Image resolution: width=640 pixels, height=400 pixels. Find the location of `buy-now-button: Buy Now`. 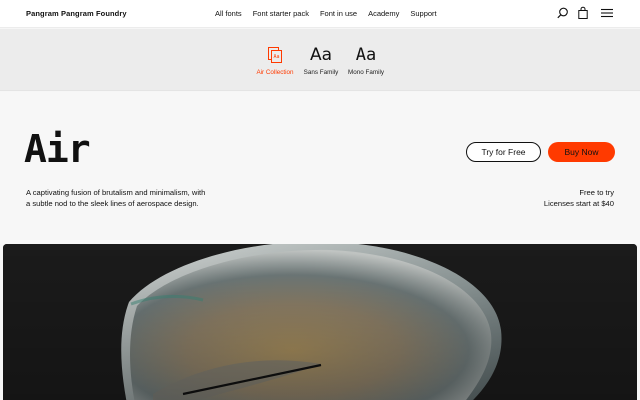

buy-now-button: Buy Now is located at coordinates (581, 152).